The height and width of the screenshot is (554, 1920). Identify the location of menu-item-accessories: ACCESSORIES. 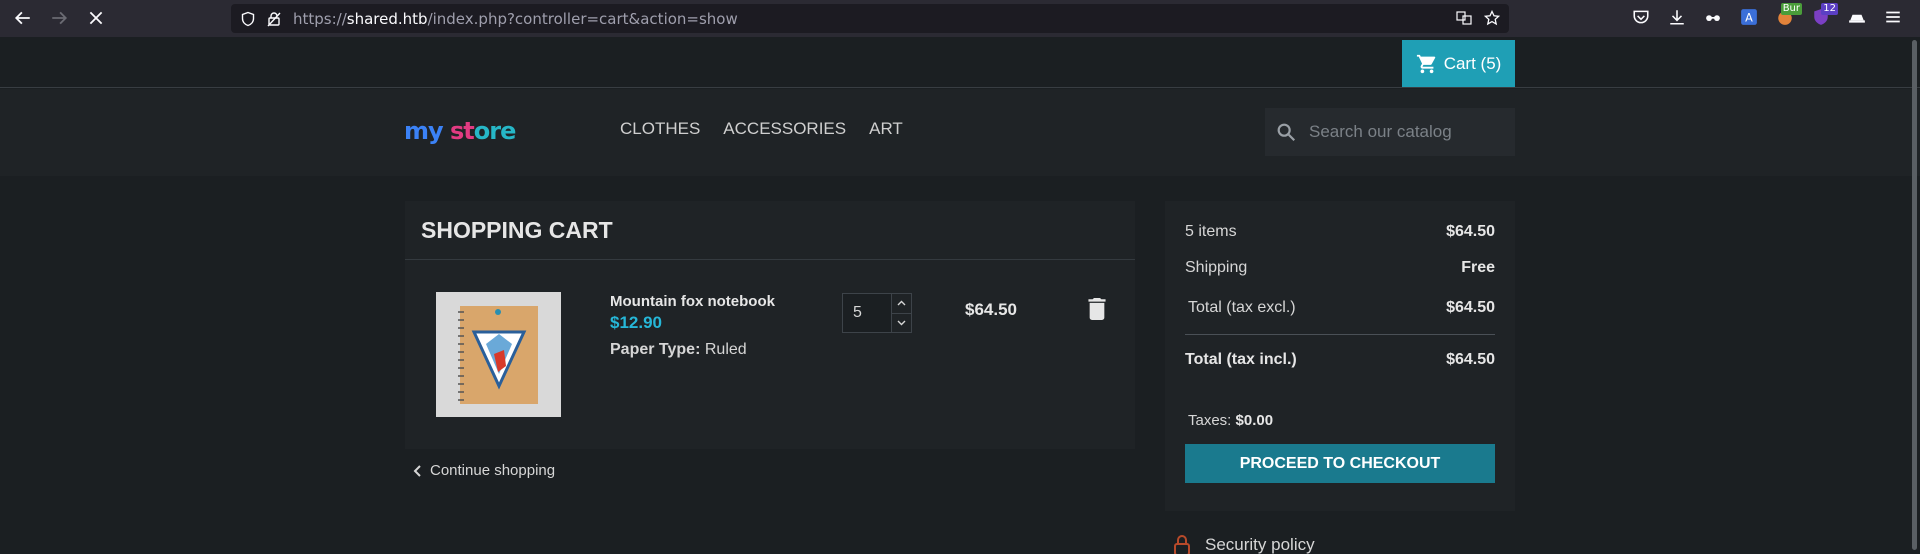
(784, 129).